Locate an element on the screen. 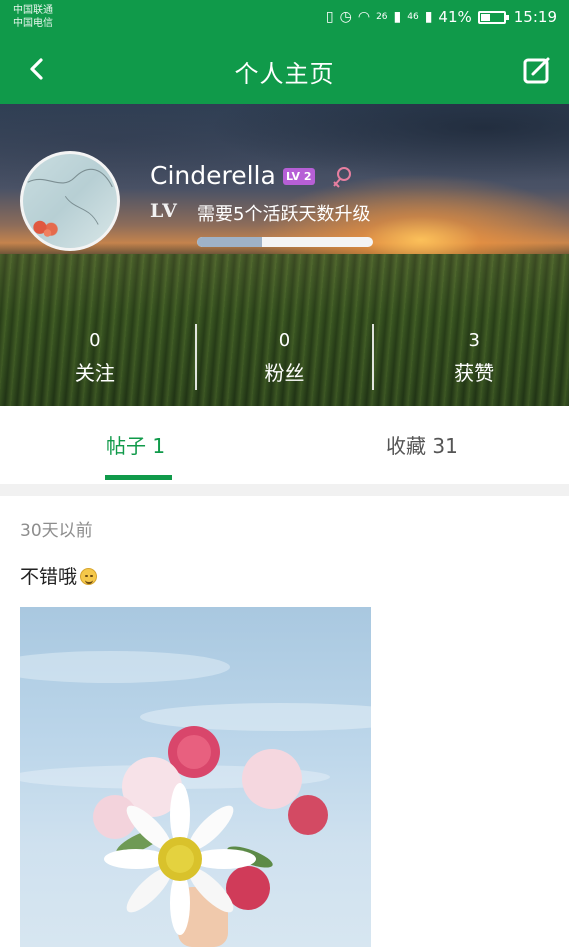  active-tab-indicator is located at coordinates (138, 477).